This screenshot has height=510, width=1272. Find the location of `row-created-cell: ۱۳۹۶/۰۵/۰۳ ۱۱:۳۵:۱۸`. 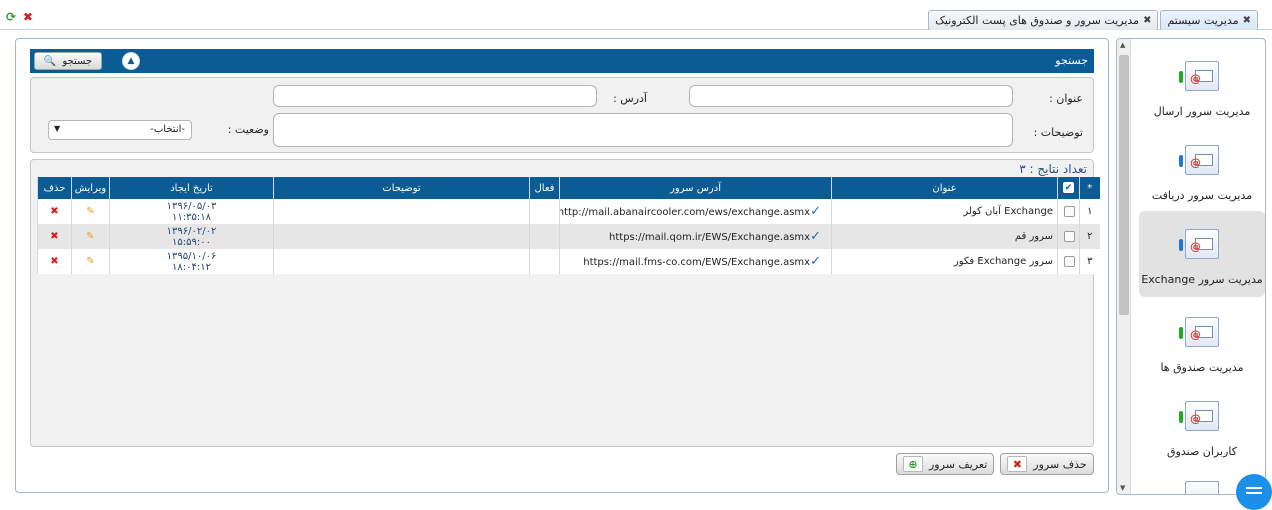

row-created-cell: ۱۳۹۶/۰۵/۰۳ ۱۱:۳۵:۱۸ is located at coordinates (191, 211).